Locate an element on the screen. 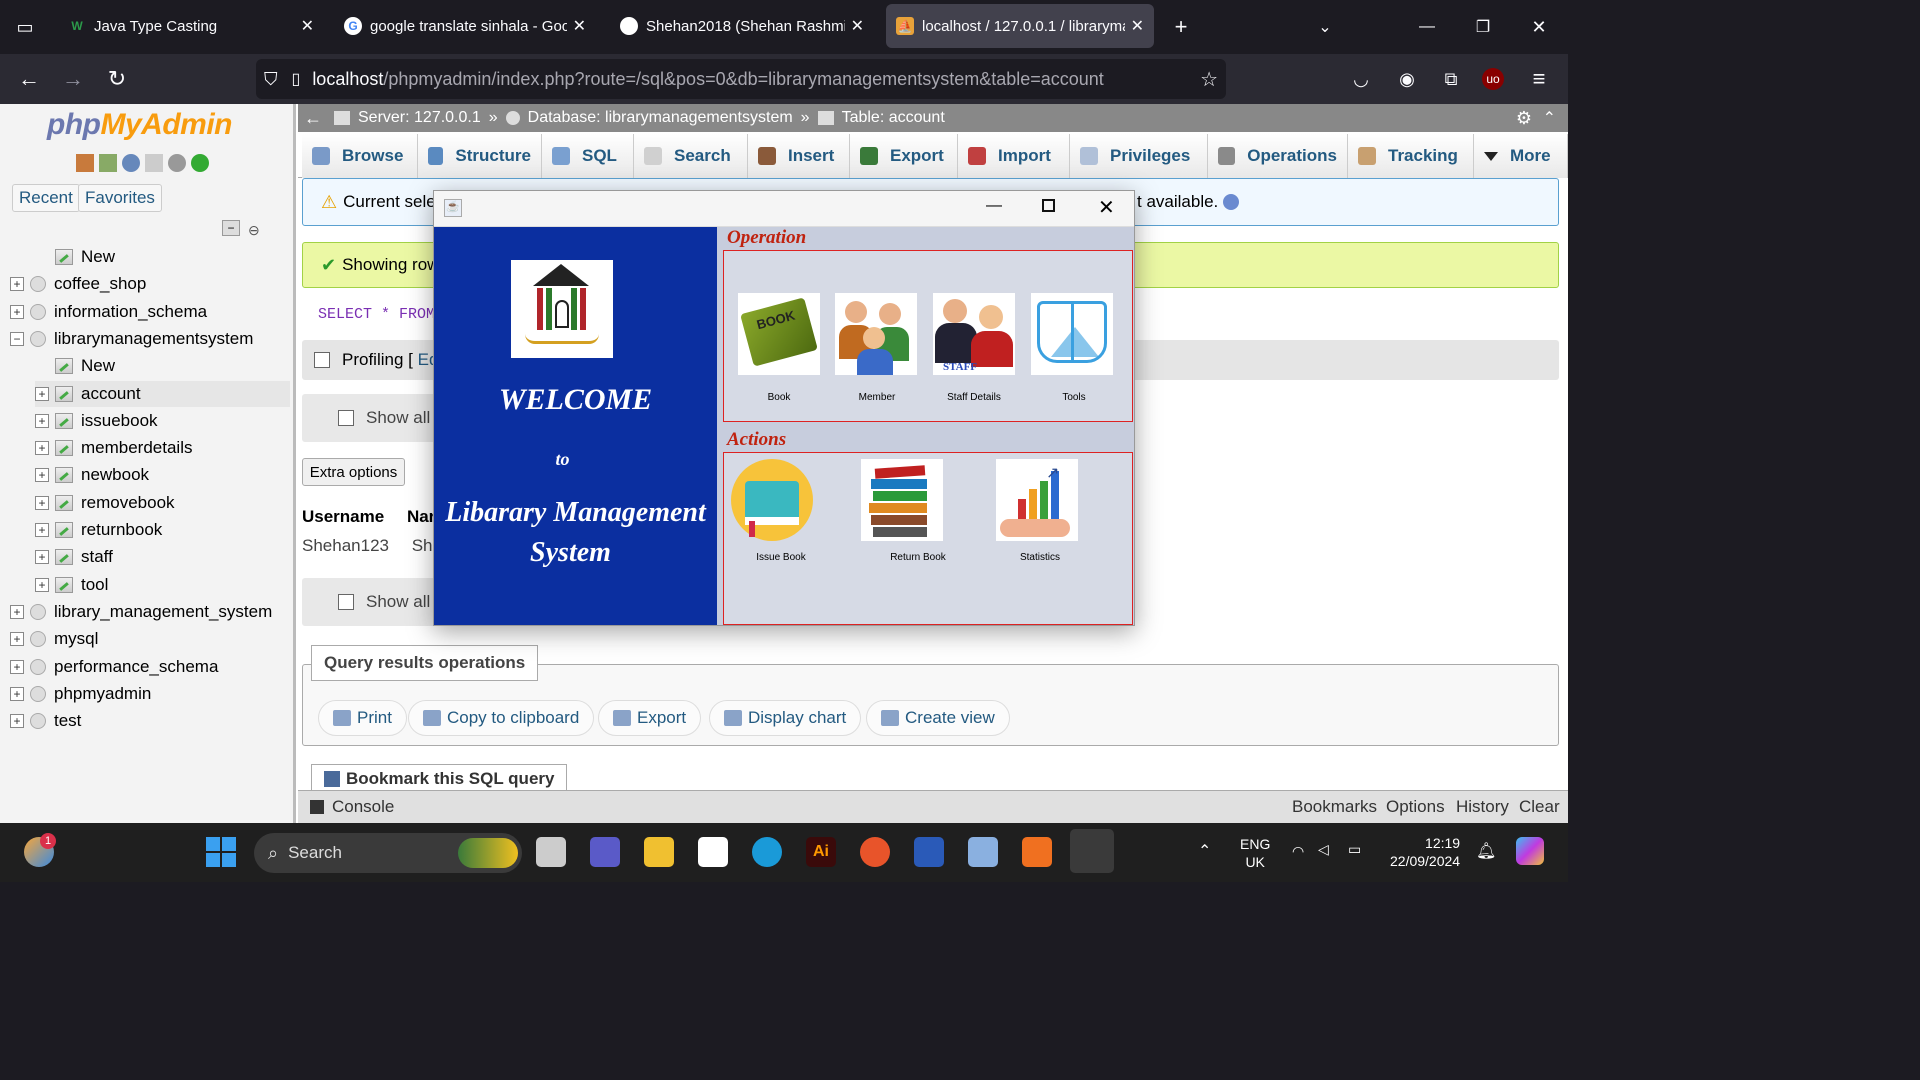 The image size is (1920, 1080). statistics-button: ↗ is located at coordinates (1037, 500).